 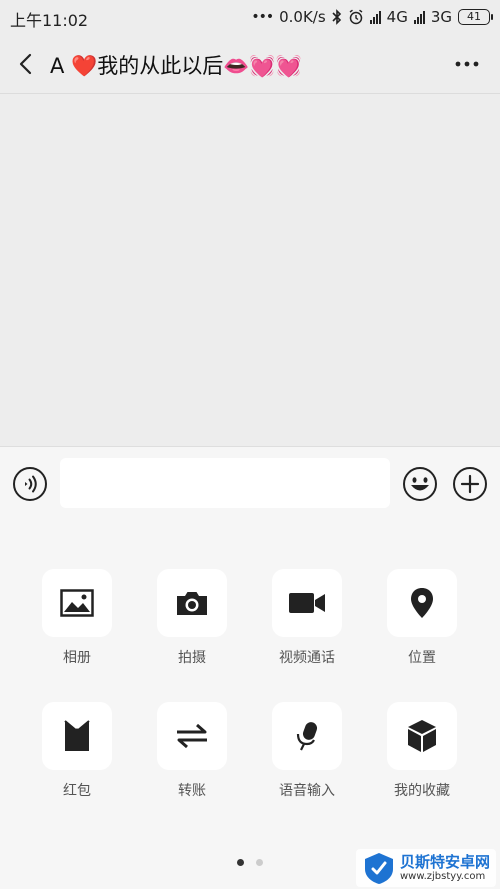 I want to click on location-icon, so click(x=422, y=603).